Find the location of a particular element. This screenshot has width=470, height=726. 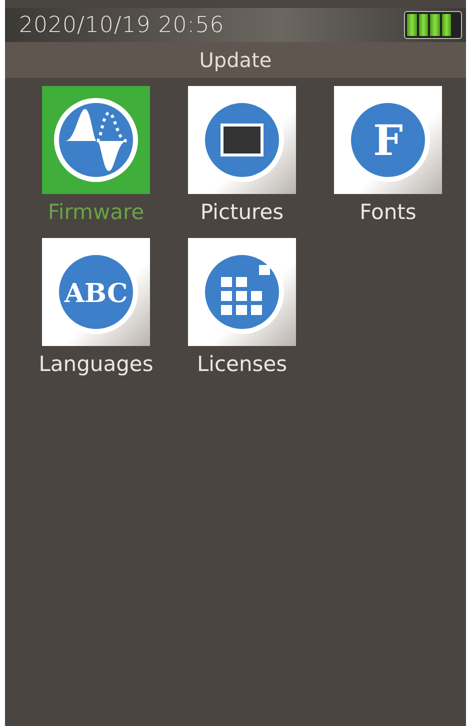

date-time: 2020/10/19 20:56 is located at coordinates (121, 25).